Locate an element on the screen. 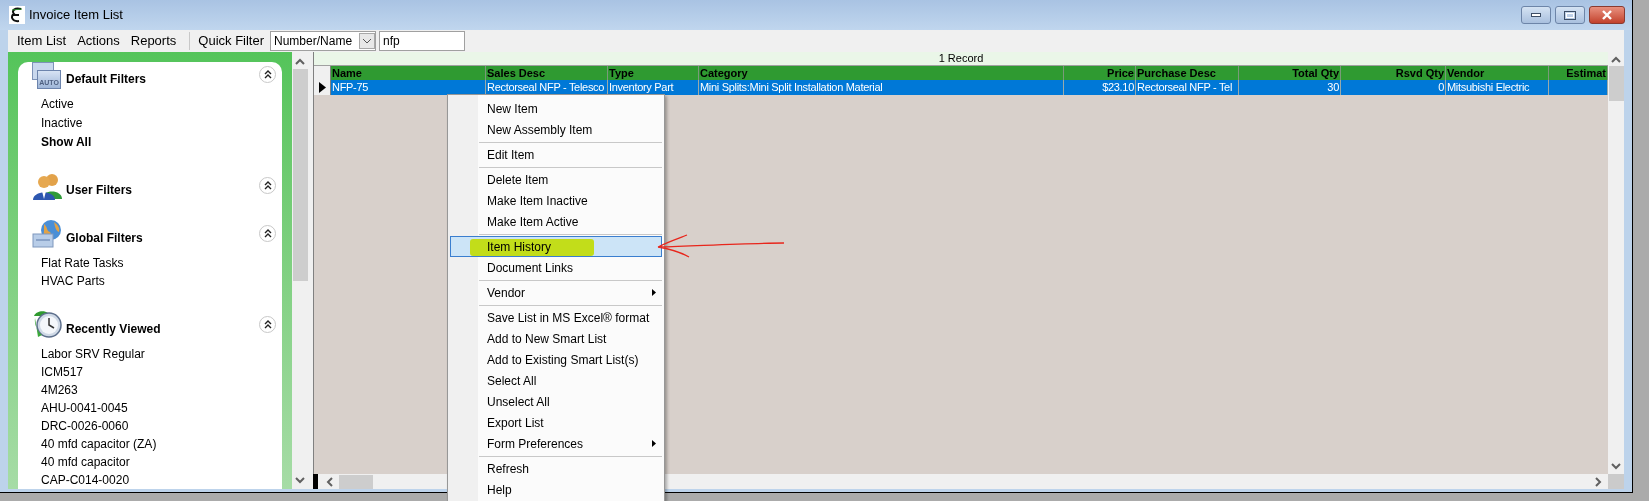  table-cell: 0 is located at coordinates (1441, 87).